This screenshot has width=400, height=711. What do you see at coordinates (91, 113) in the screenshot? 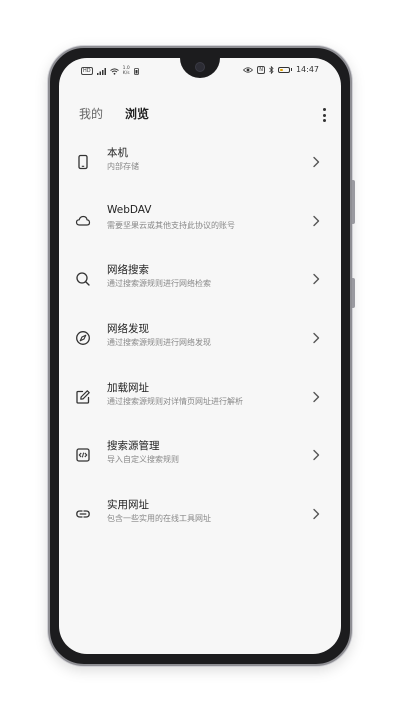
I see `tab-mine: 我的` at bounding box center [91, 113].